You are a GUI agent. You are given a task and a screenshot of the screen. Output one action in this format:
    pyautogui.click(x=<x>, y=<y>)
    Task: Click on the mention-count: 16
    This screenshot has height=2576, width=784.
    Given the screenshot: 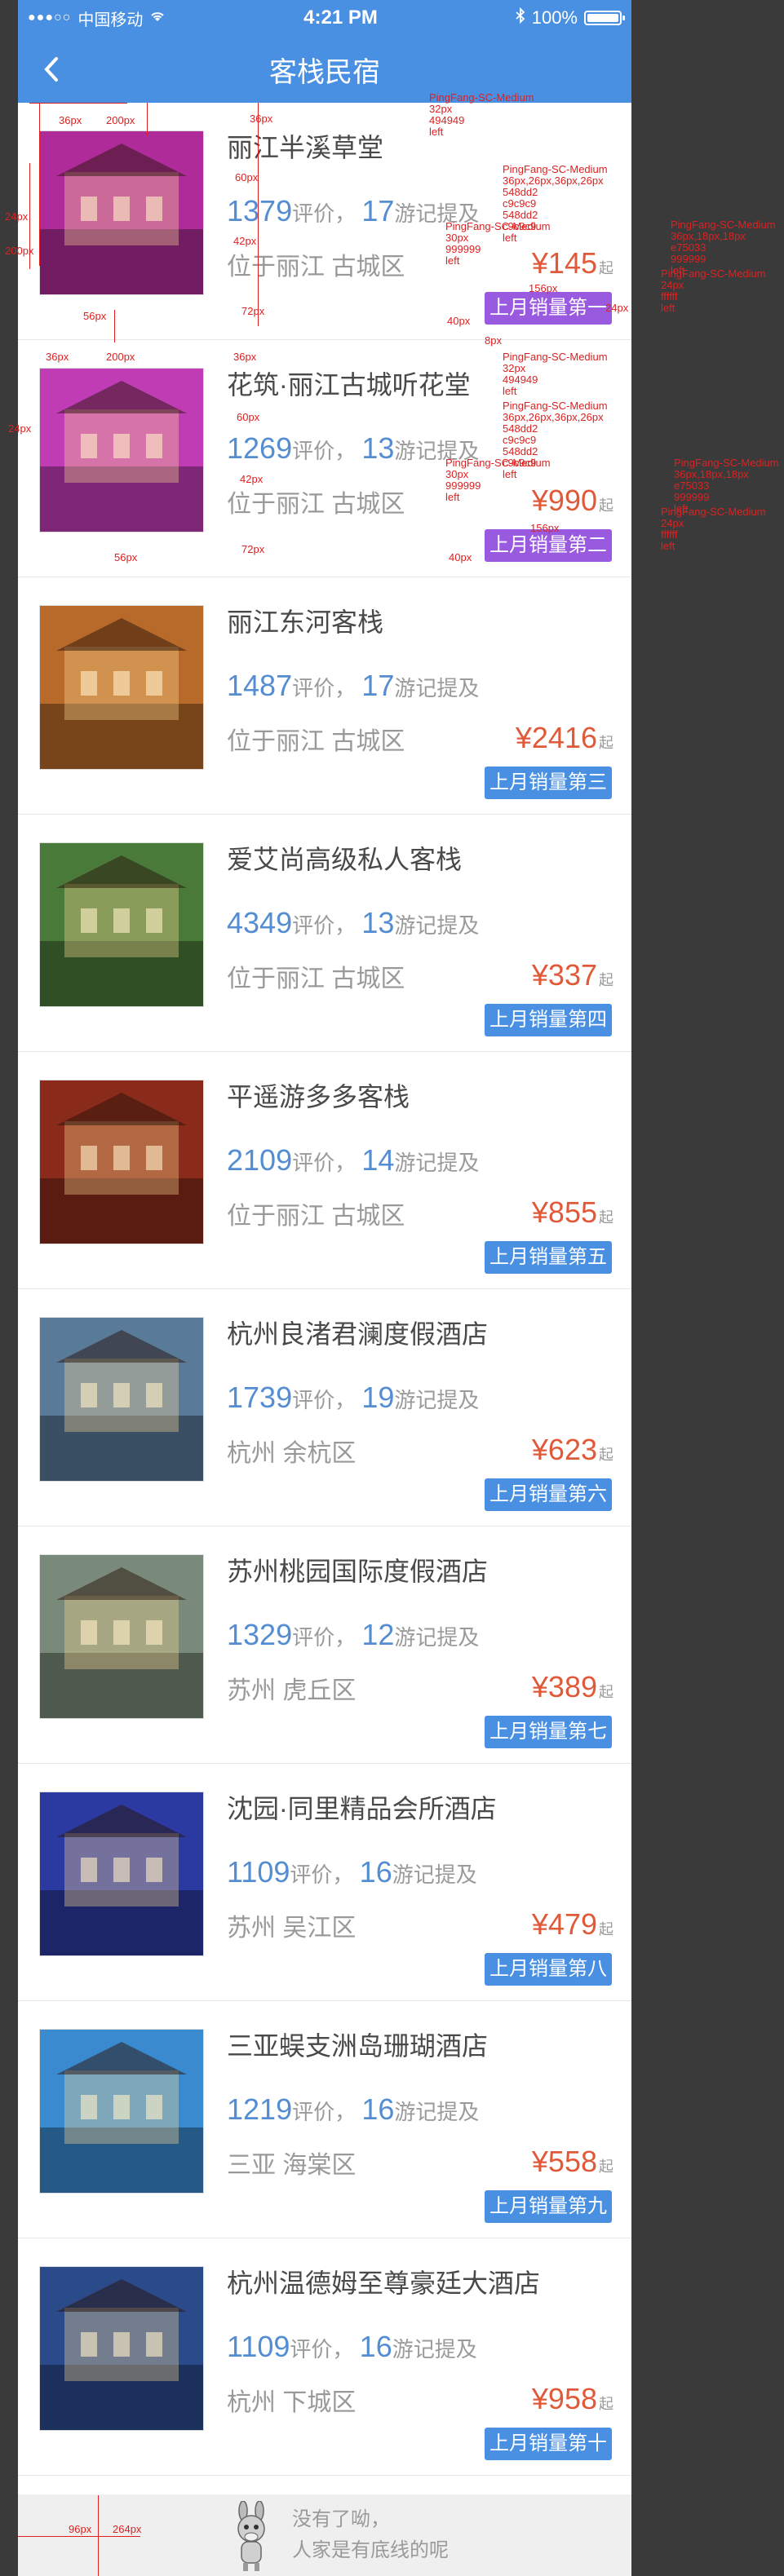 What is the action you would take?
    pyautogui.click(x=375, y=1872)
    